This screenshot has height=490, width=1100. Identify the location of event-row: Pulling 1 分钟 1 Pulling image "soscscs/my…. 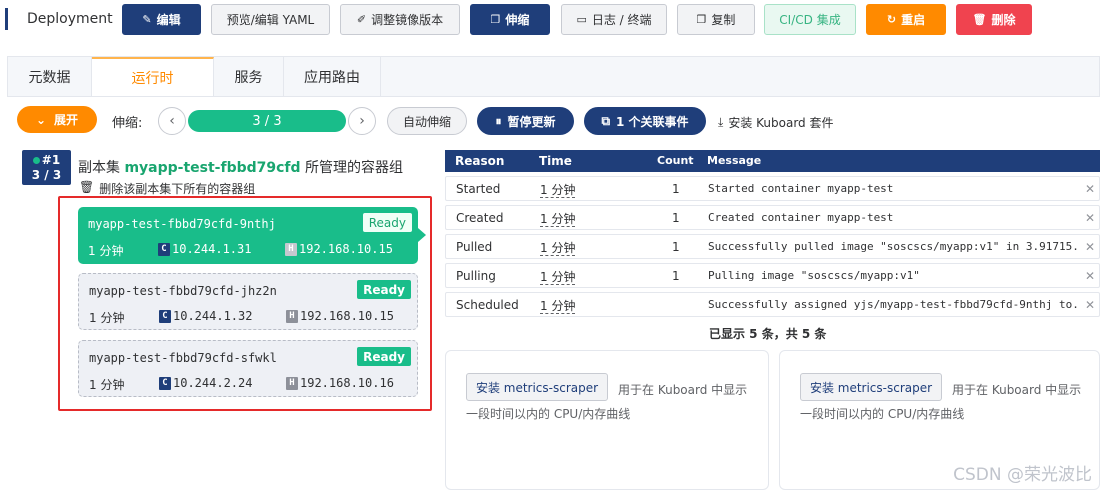
(772, 275).